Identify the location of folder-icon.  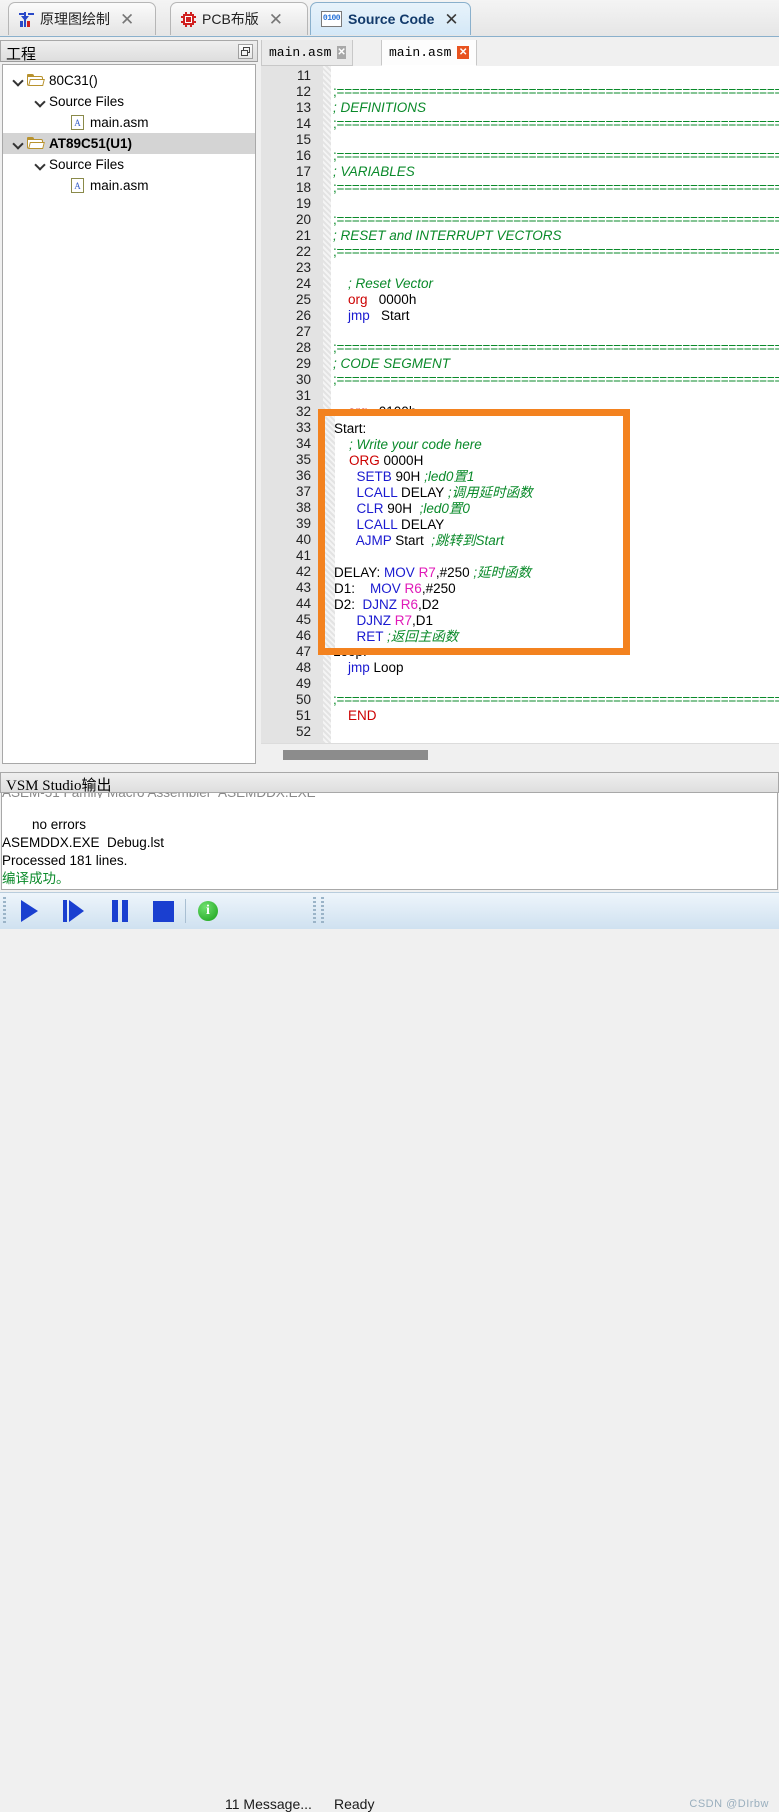
(36, 80).